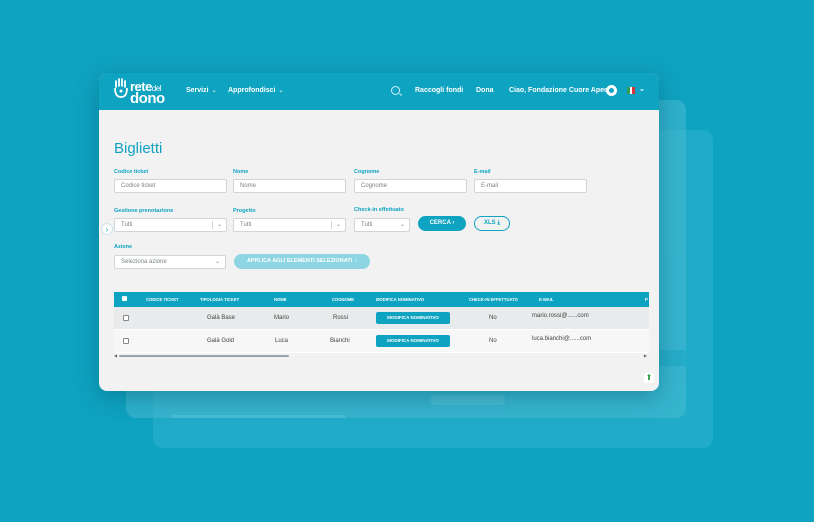  What do you see at coordinates (367, 172) in the screenshot?
I see `cognome-label: Cognome` at bounding box center [367, 172].